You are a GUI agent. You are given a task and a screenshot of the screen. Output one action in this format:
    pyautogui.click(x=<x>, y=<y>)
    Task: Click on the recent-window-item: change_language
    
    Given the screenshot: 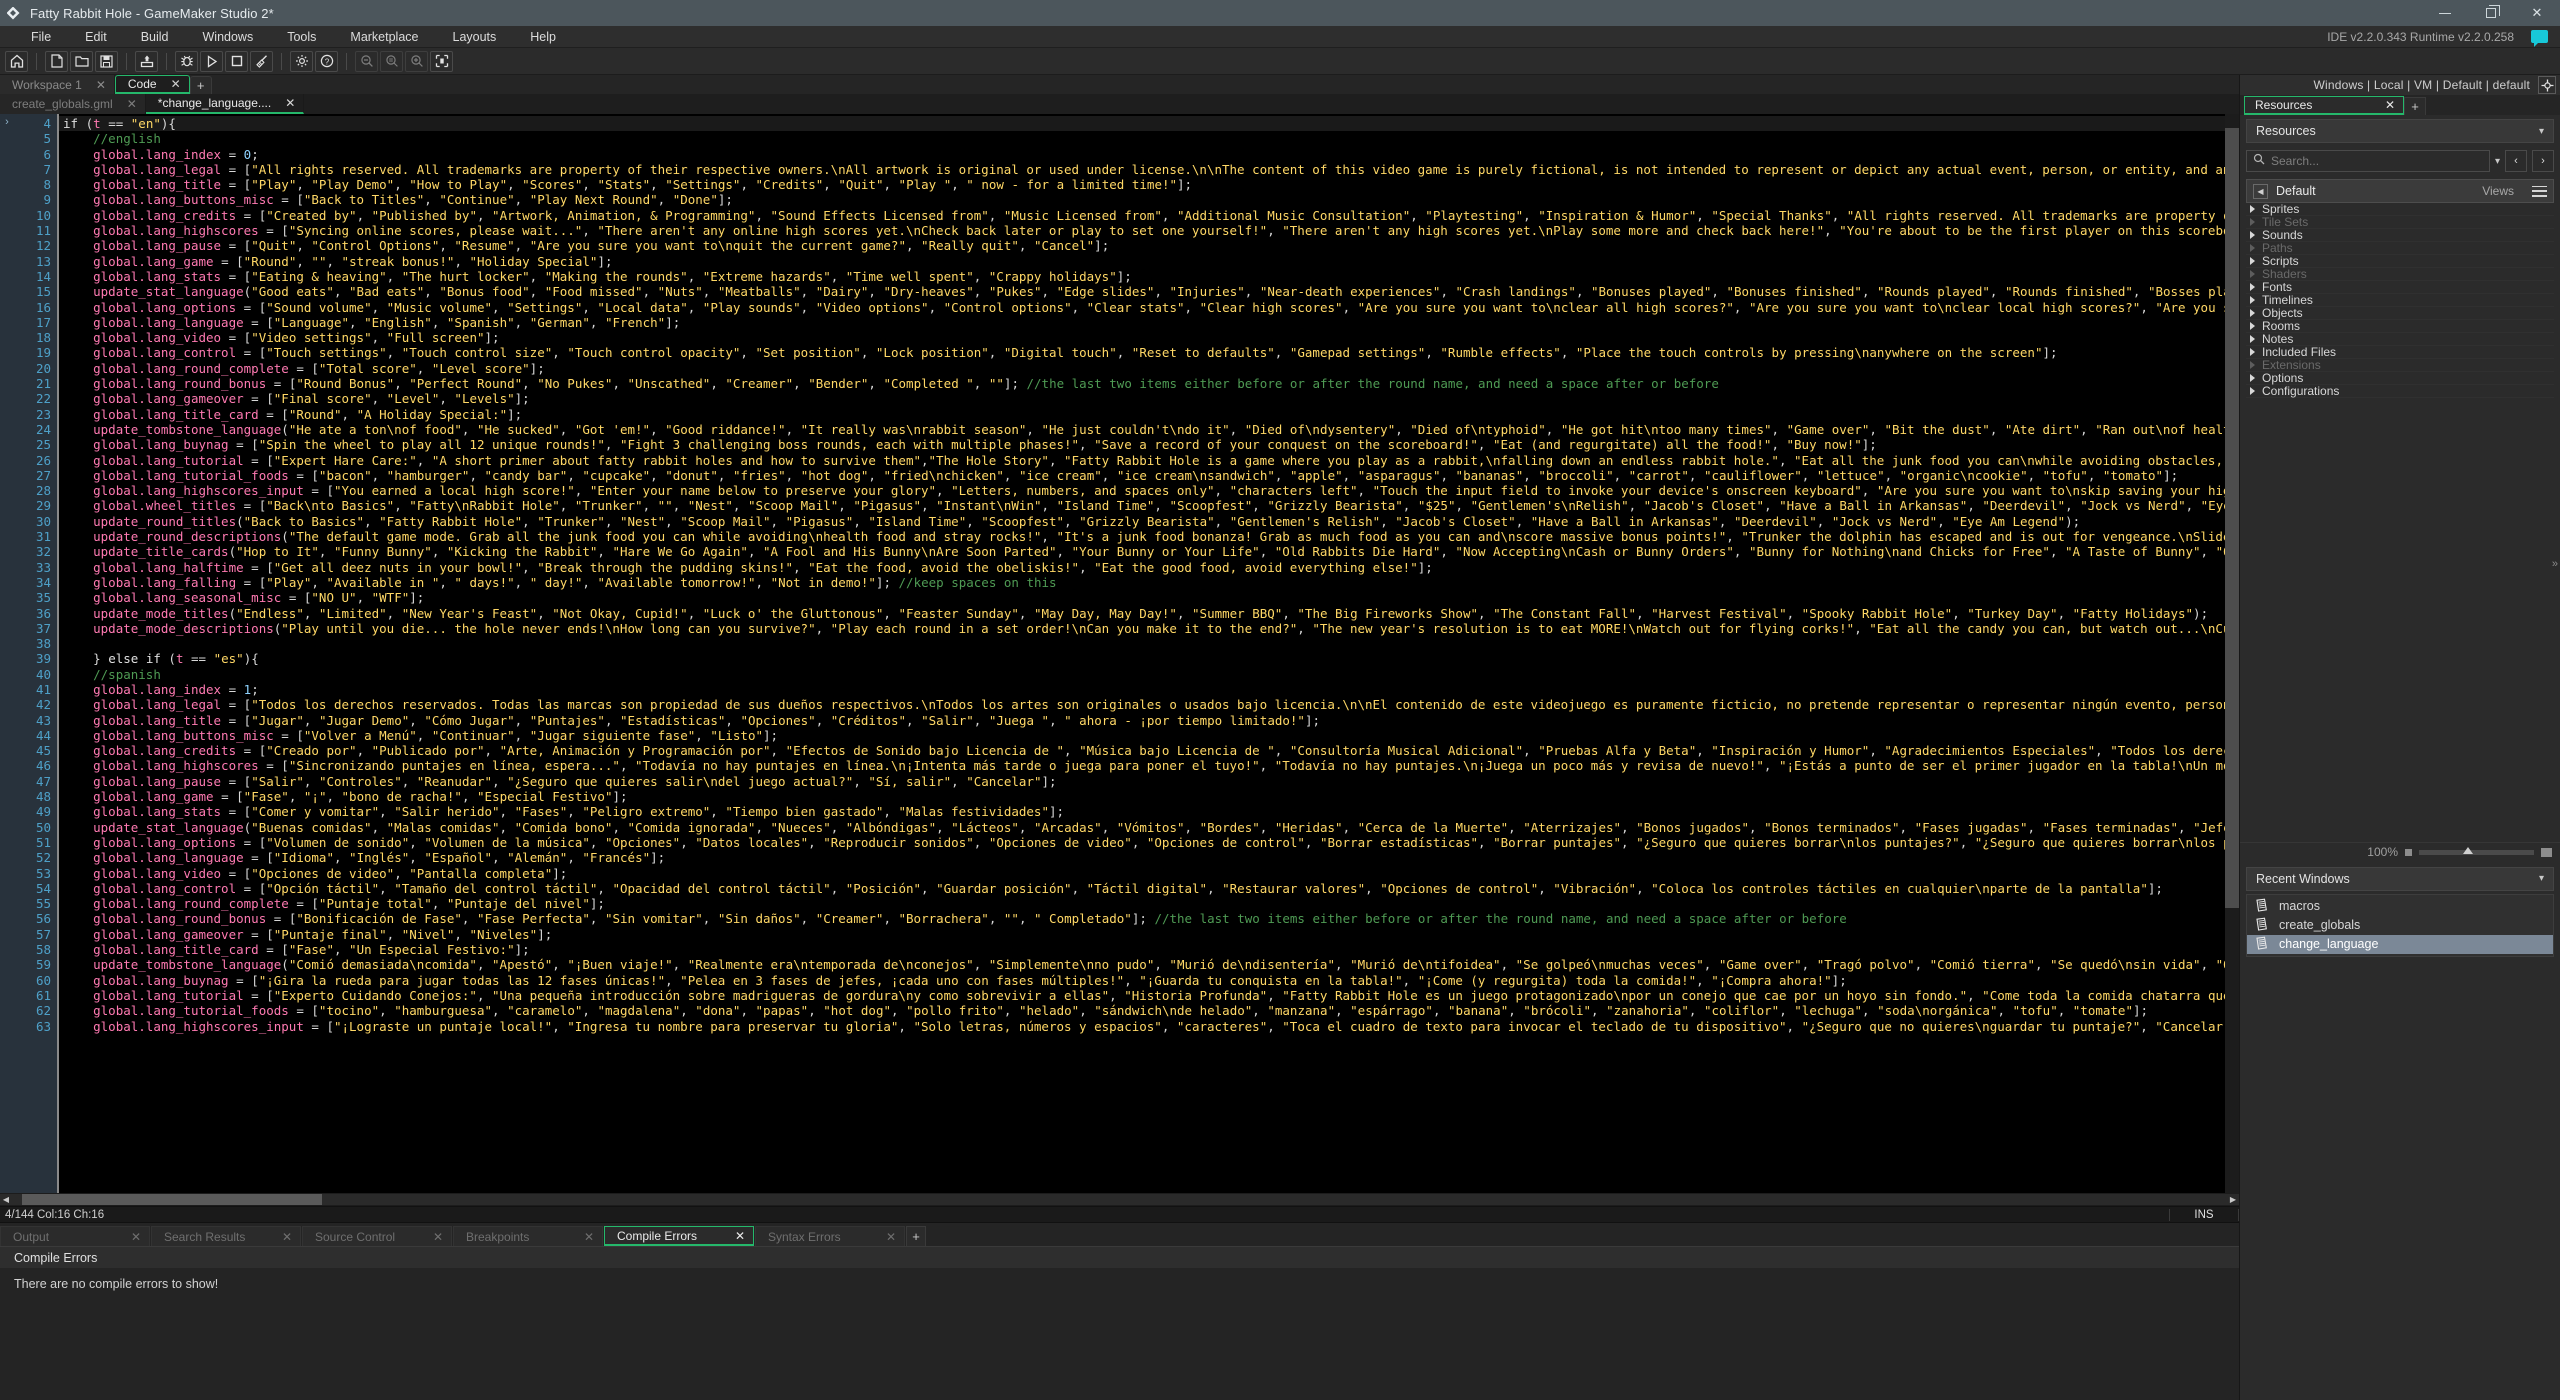 What is the action you would take?
    pyautogui.click(x=2400, y=944)
    